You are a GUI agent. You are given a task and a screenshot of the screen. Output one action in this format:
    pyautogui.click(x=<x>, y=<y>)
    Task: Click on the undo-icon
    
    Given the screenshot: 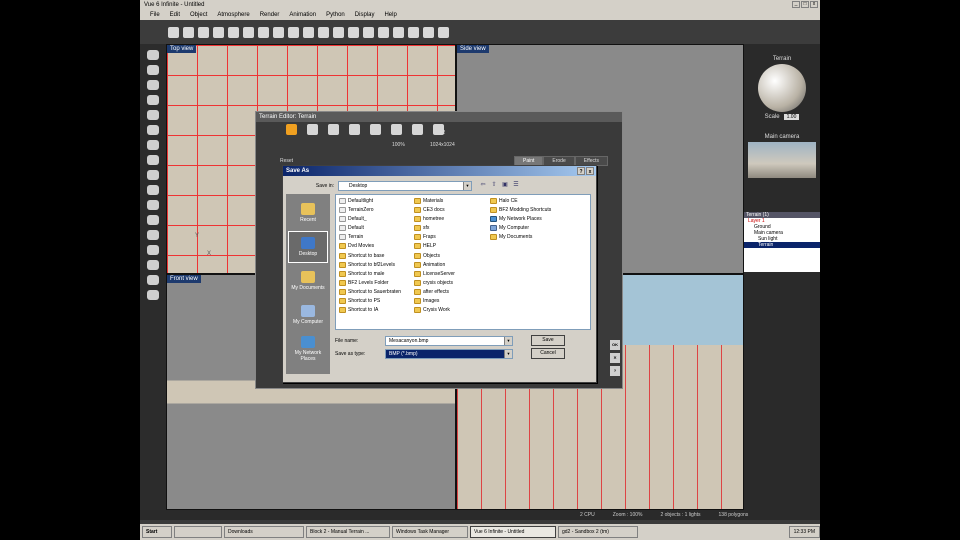 What is the action you would take?
    pyautogui.click(x=263, y=32)
    